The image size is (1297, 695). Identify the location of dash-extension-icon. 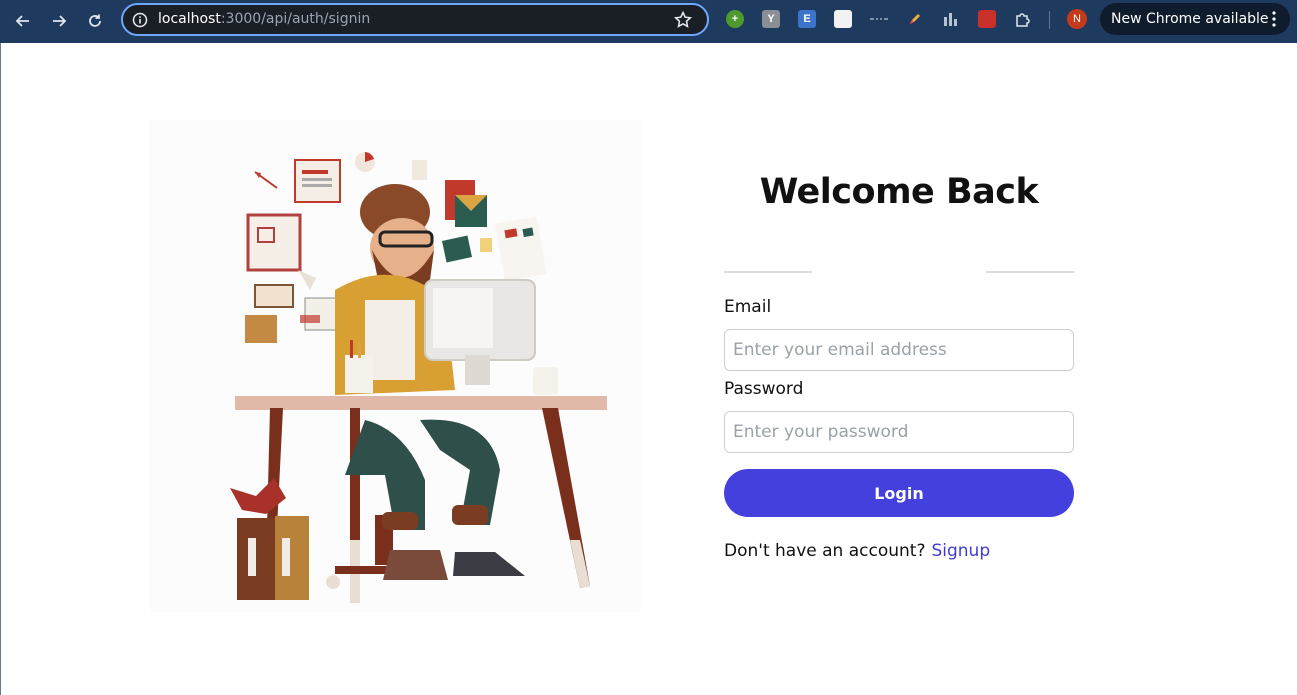
(879, 19).